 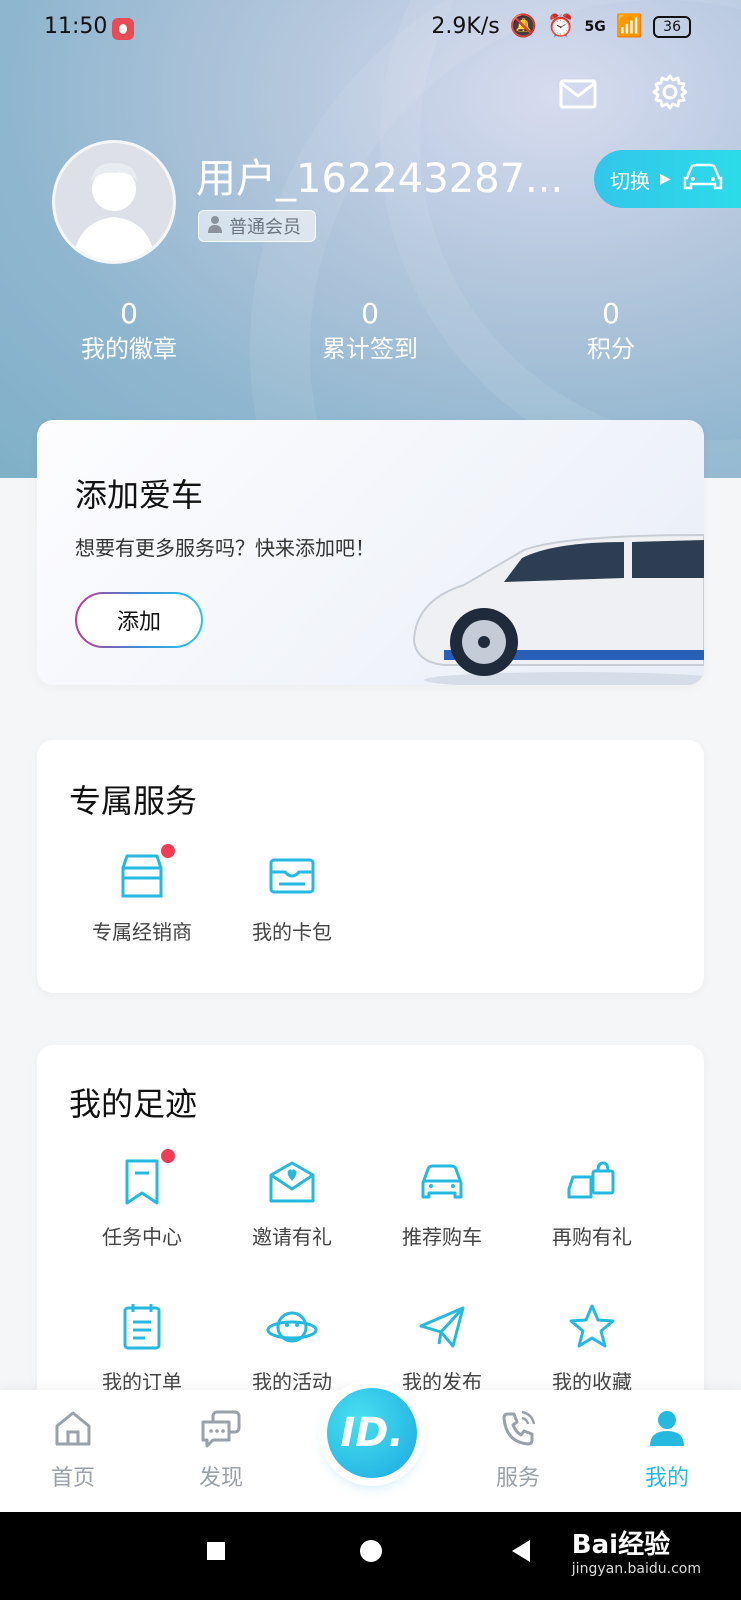 I want to click on screen-record-icon, so click(x=123, y=29).